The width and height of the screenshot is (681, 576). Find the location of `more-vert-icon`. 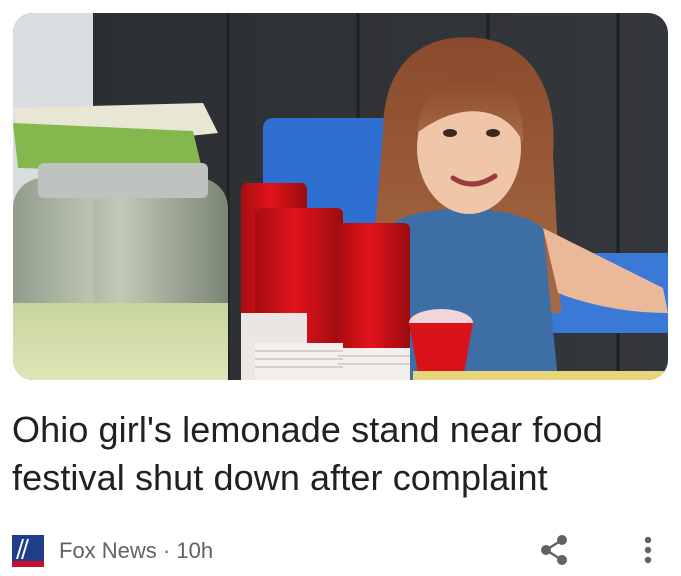

more-vert-icon is located at coordinates (648, 552).